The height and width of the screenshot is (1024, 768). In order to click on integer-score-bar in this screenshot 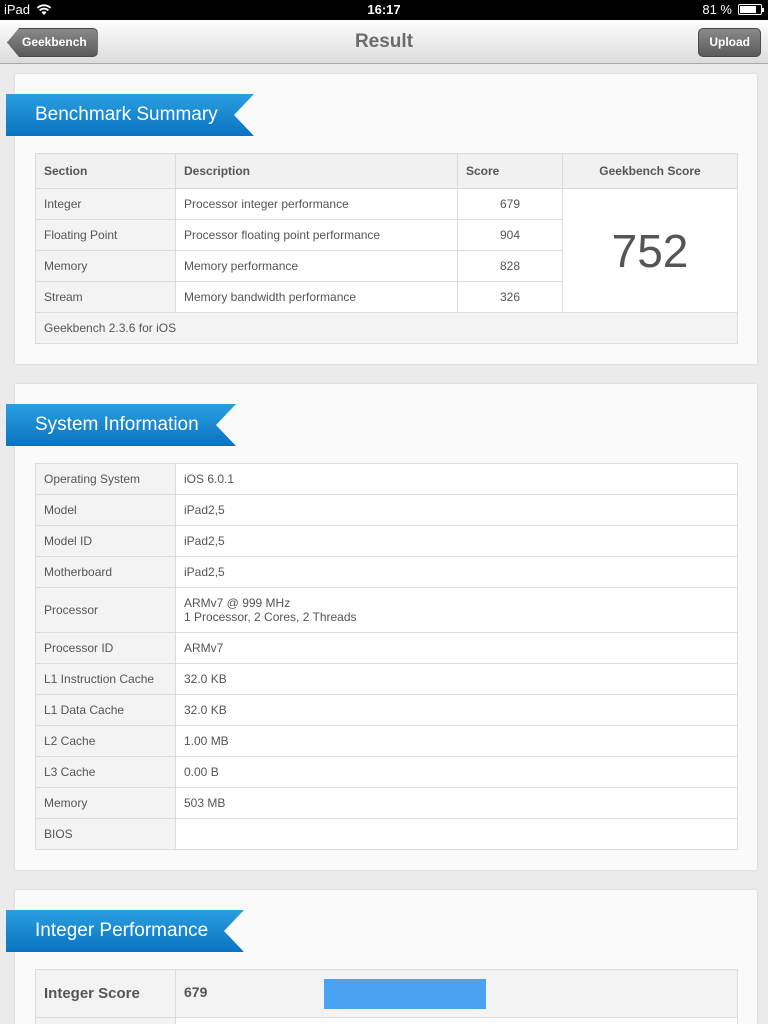, I will do `click(405, 993)`.